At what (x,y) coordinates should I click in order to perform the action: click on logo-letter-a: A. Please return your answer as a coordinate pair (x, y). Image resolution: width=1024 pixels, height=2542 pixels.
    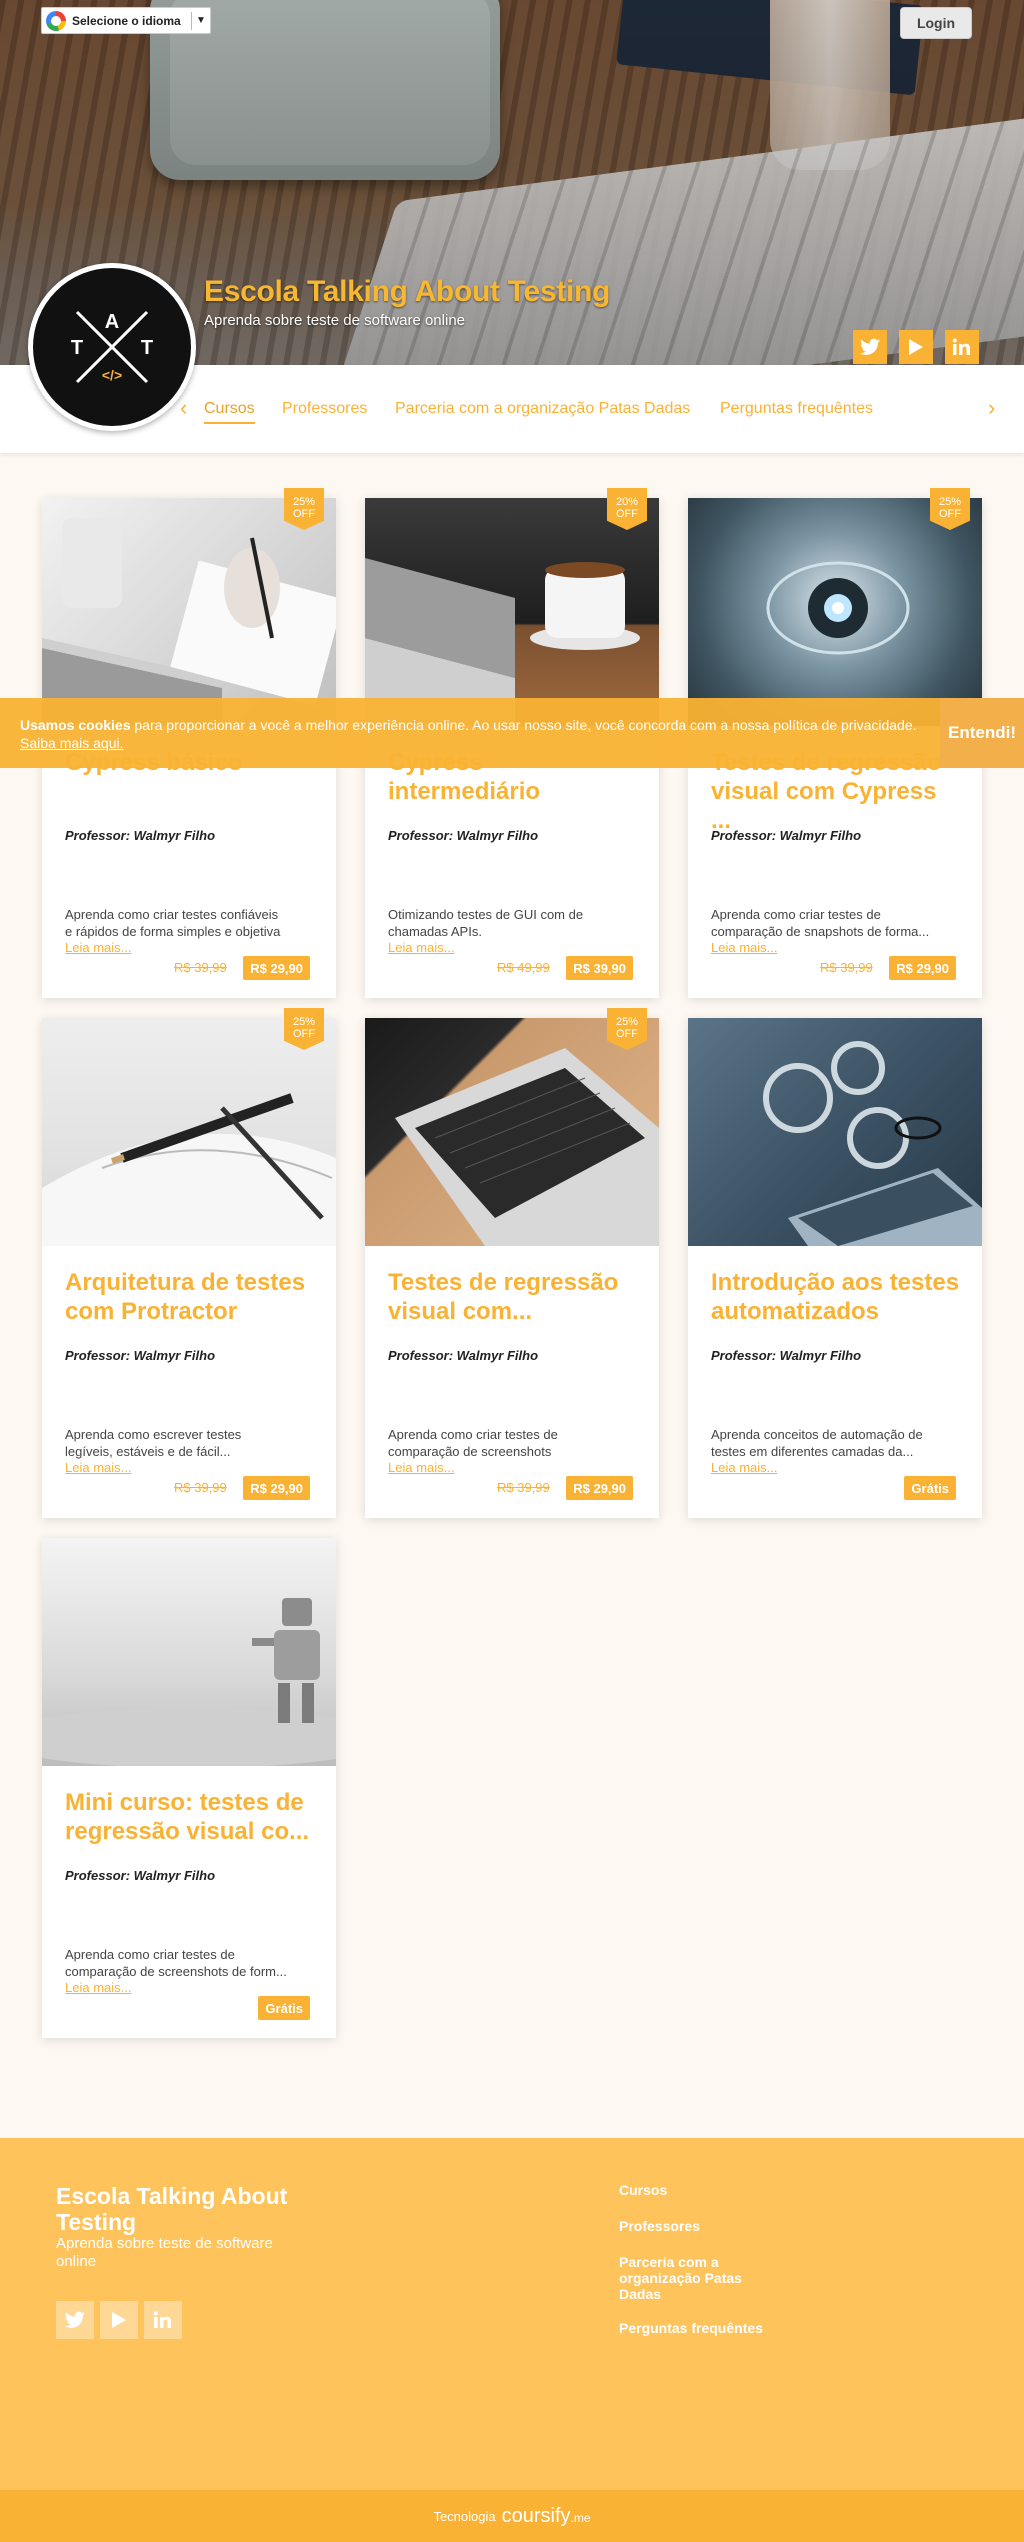
    Looking at the image, I should click on (112, 322).